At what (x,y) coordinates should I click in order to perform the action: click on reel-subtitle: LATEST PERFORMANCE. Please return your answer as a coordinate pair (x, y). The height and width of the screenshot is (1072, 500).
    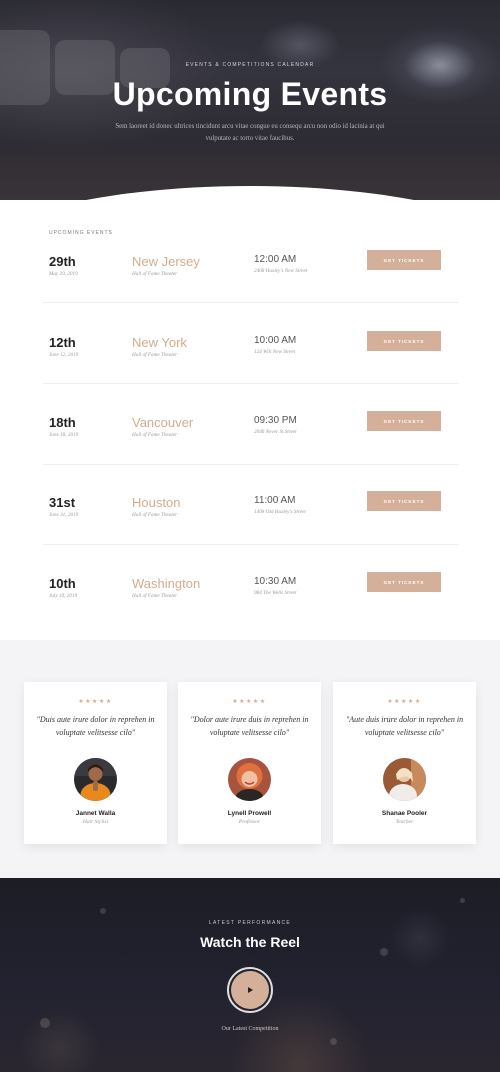
    Looking at the image, I should click on (250, 923).